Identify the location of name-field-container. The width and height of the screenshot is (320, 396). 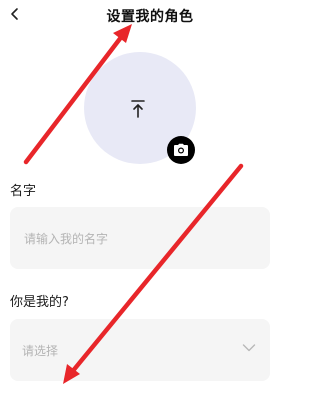
(140, 239).